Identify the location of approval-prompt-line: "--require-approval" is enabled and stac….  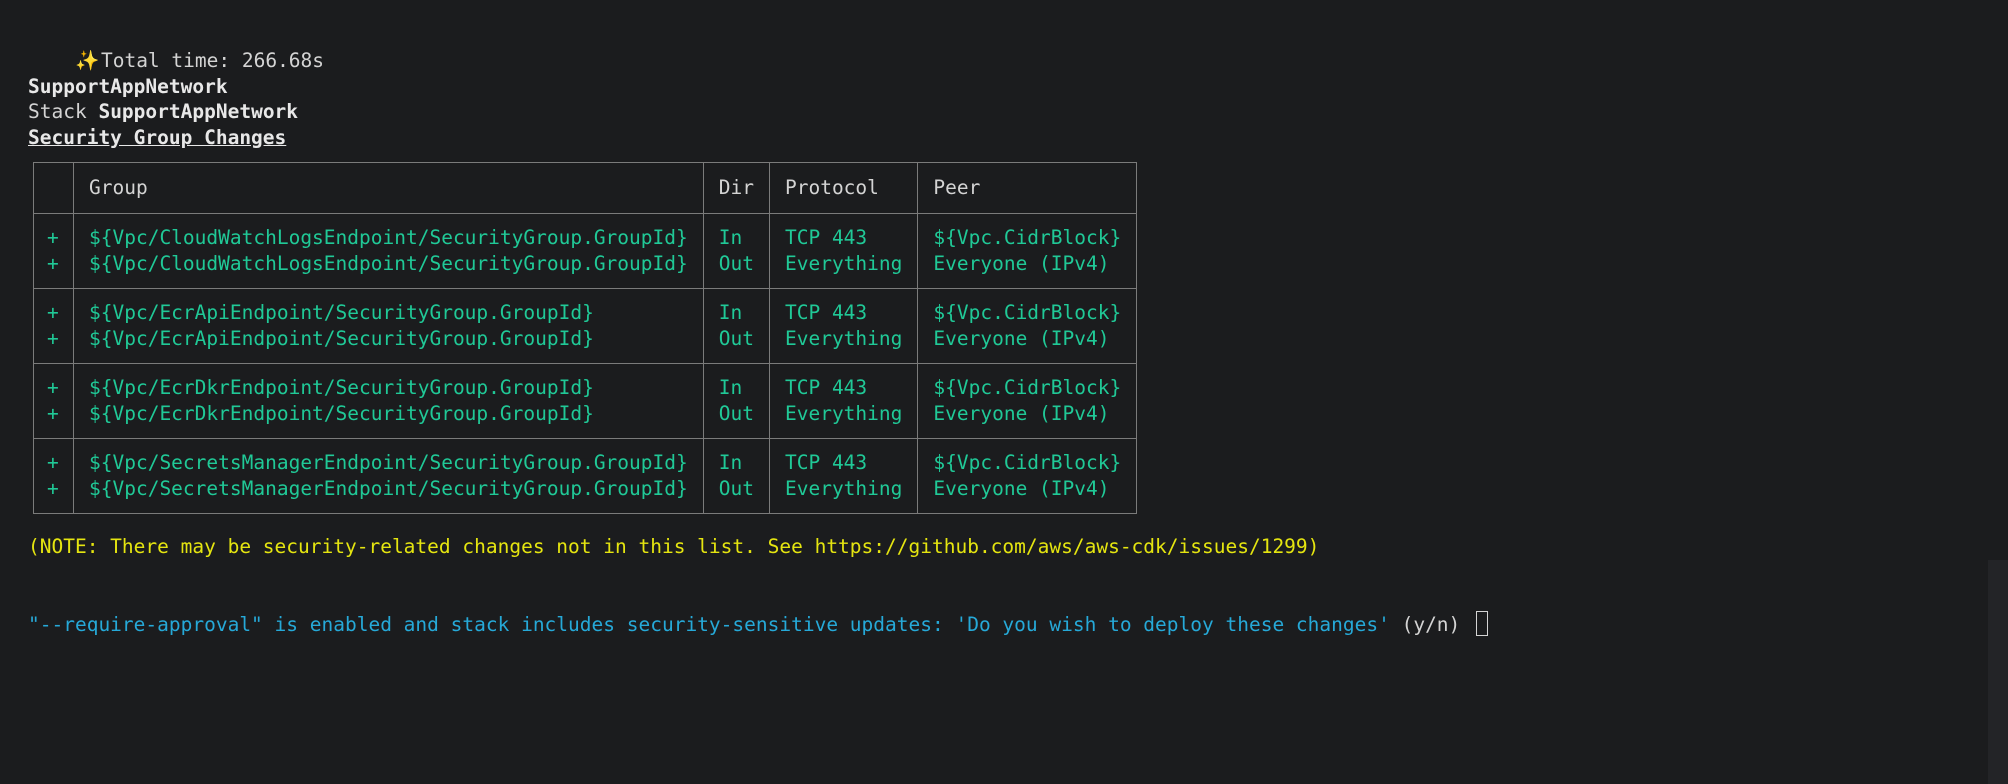
(758, 624).